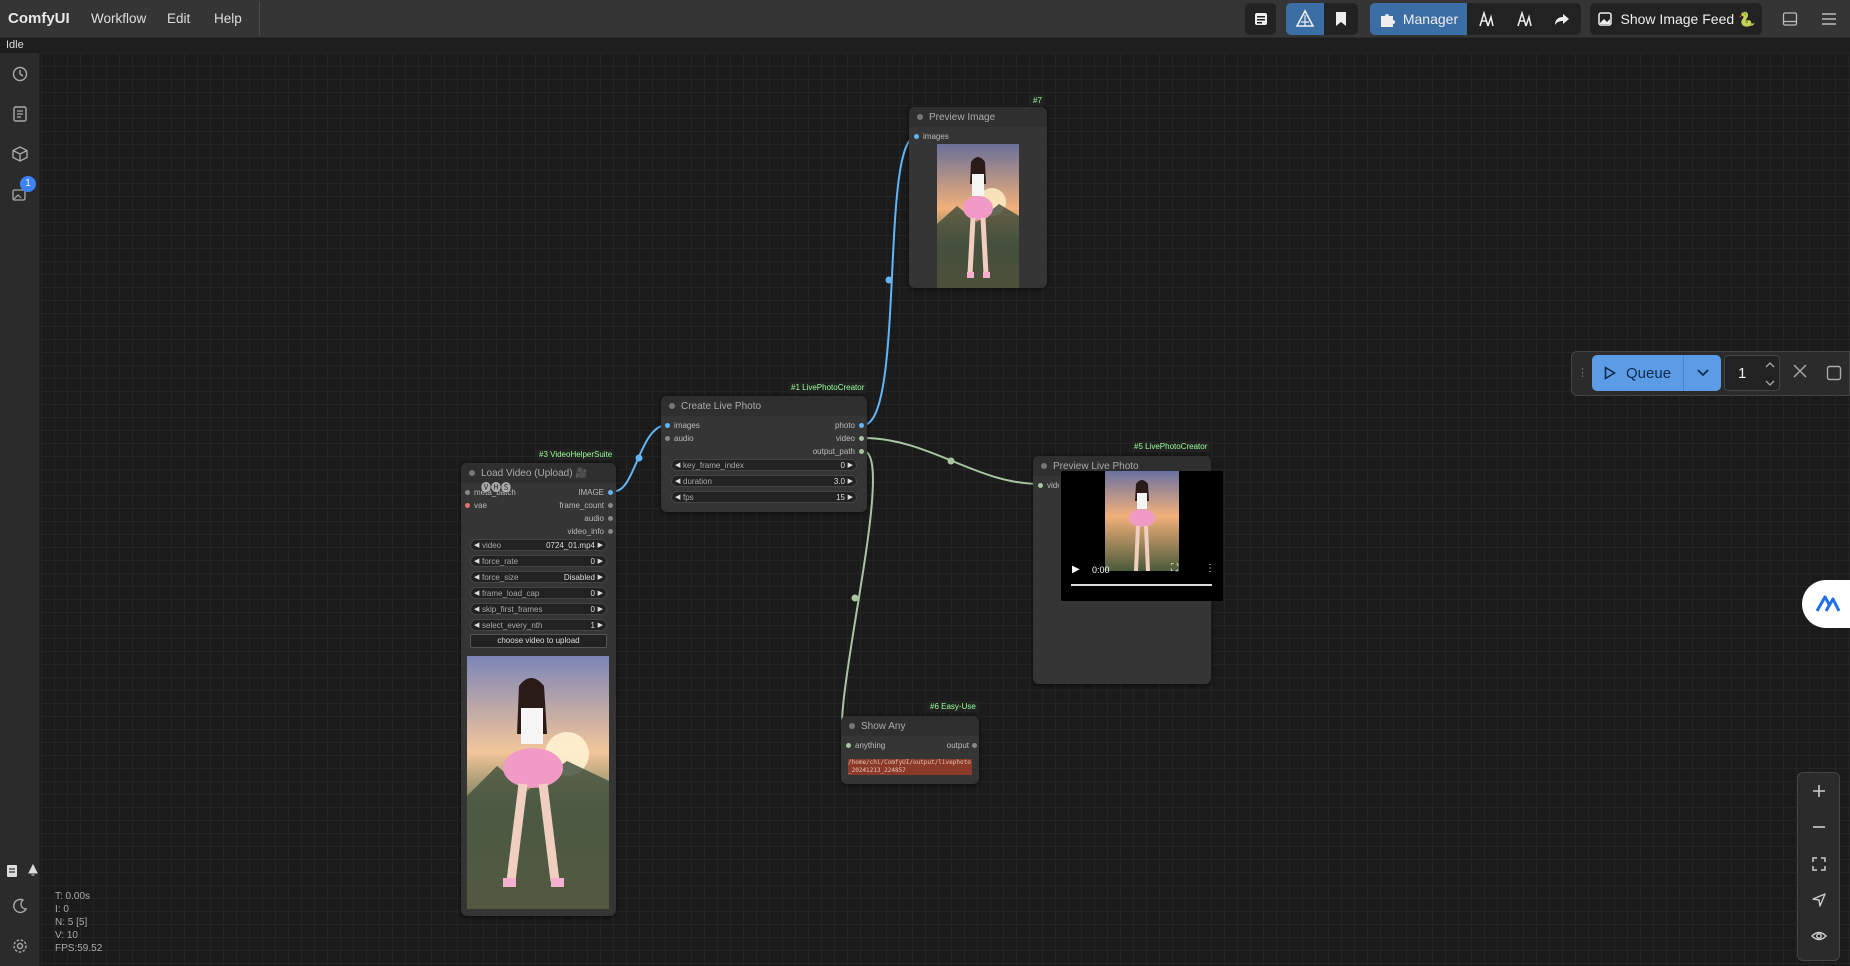 The image size is (1850, 966). I want to click on widget-duration: ◀ duration 3.0 ▶, so click(764, 481).